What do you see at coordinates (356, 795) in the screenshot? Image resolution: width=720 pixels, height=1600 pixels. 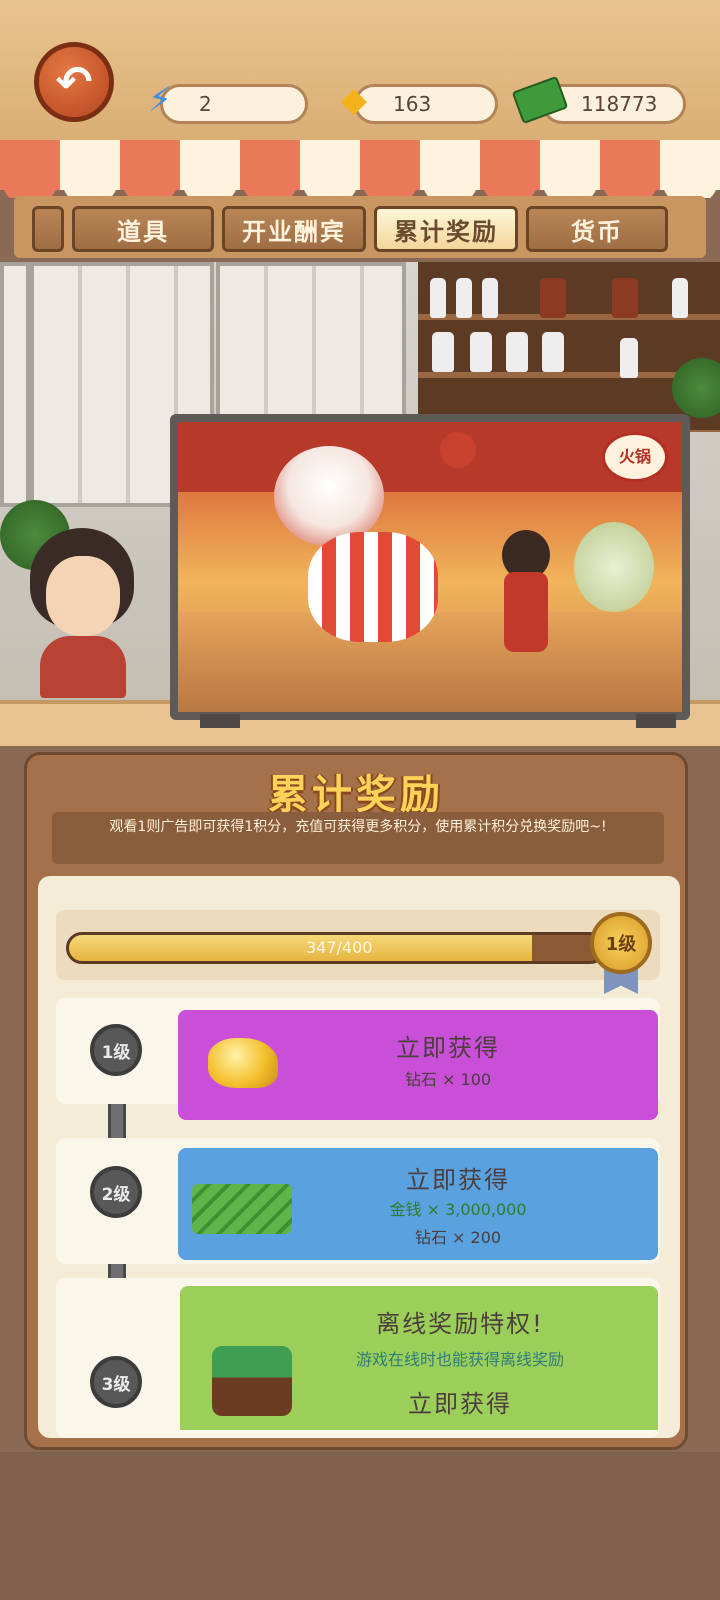 I see `panel-title: 累计奖励` at bounding box center [356, 795].